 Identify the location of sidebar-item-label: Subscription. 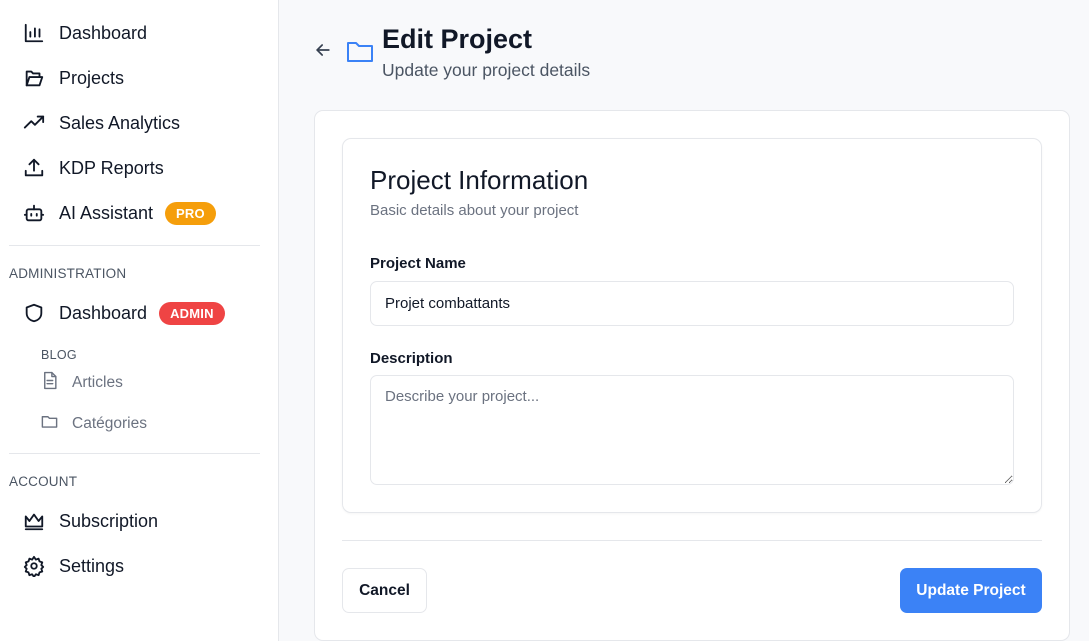
(109, 520).